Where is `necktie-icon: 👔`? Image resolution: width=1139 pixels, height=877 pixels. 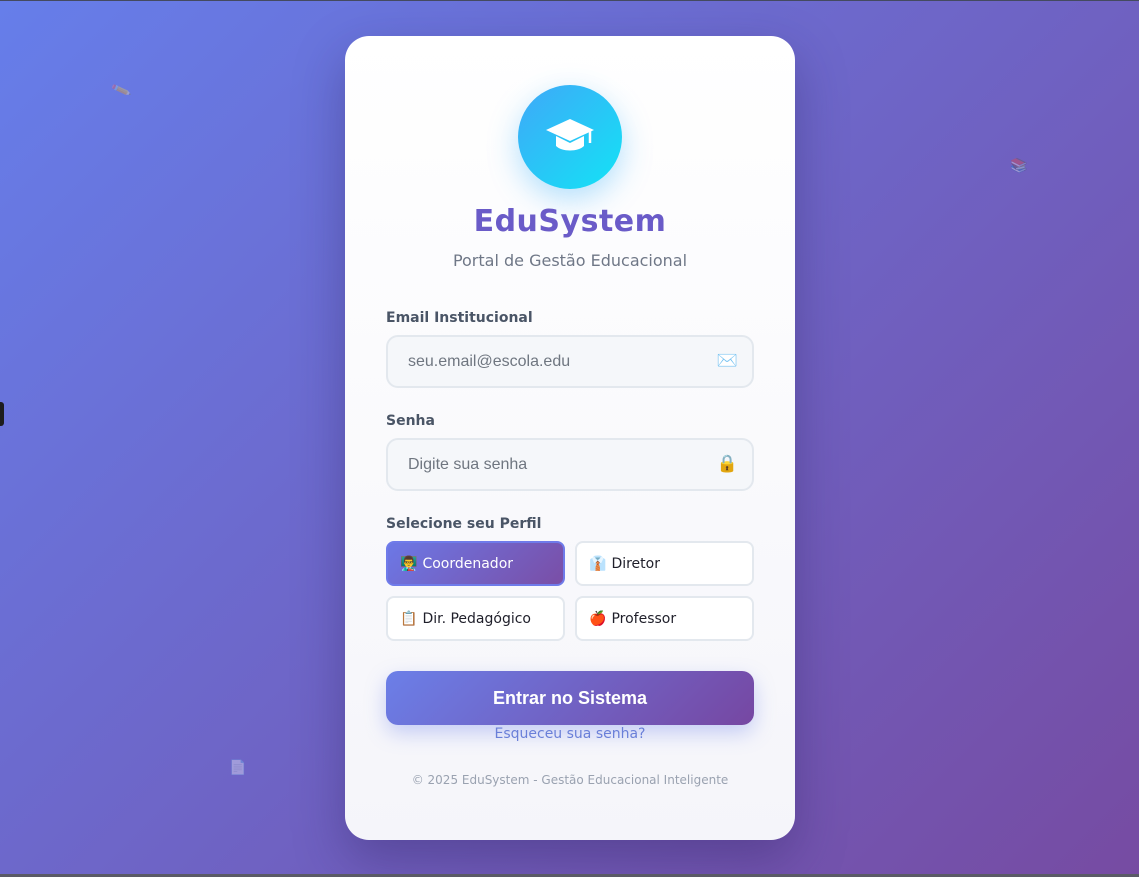
necktie-icon: 👔 is located at coordinates (598, 563).